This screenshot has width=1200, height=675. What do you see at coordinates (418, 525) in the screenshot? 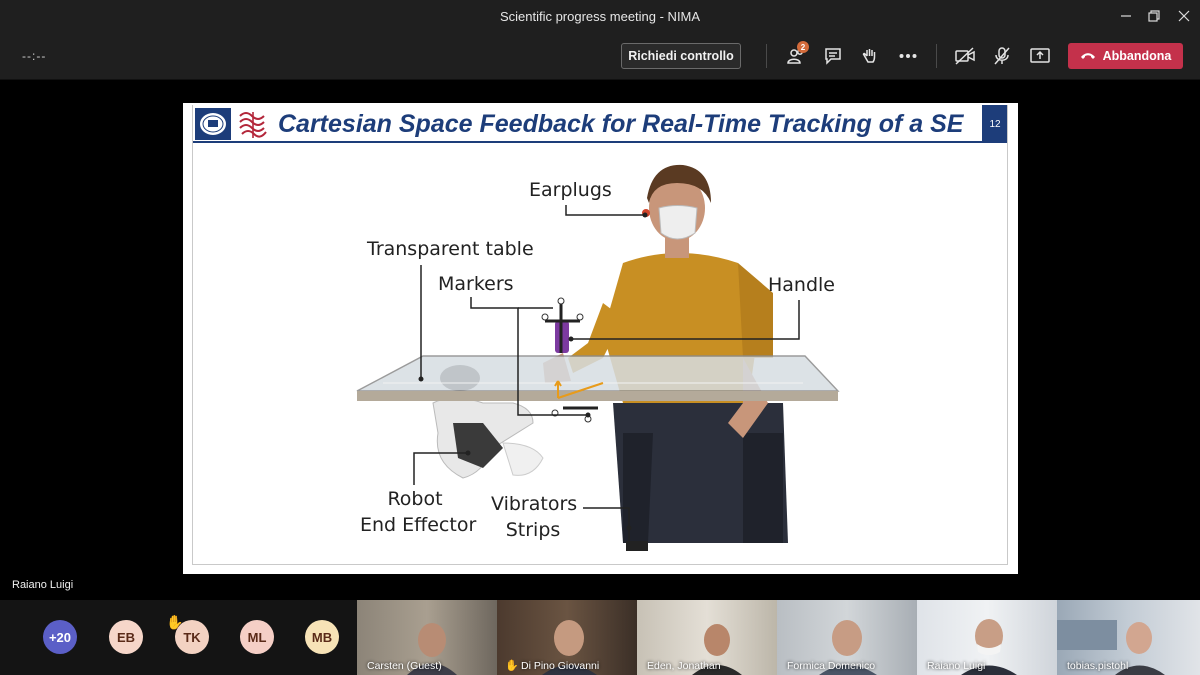
I see `label-robot-line2: End Effector` at bounding box center [418, 525].